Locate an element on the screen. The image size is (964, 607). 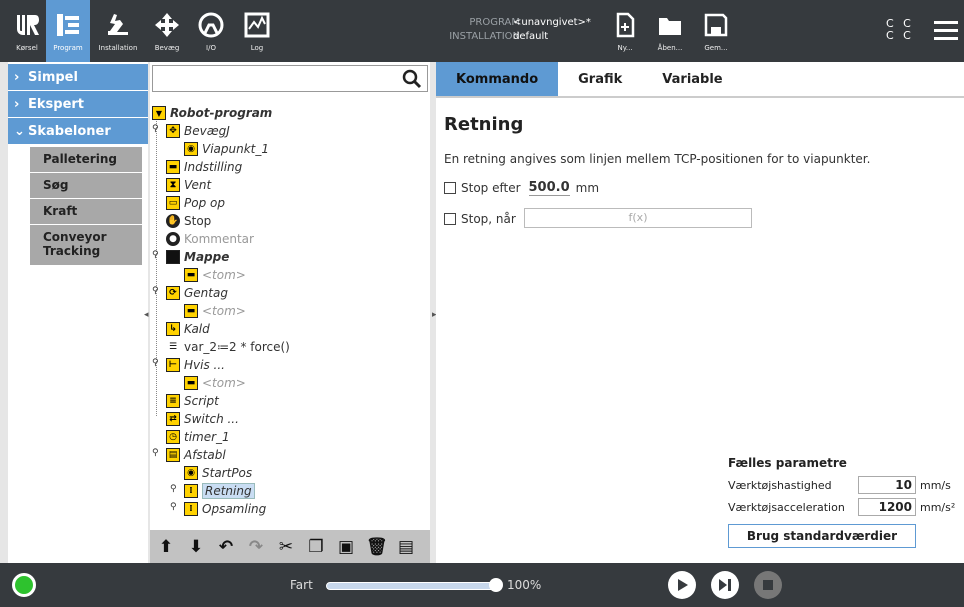
step-button is located at coordinates (725, 585).